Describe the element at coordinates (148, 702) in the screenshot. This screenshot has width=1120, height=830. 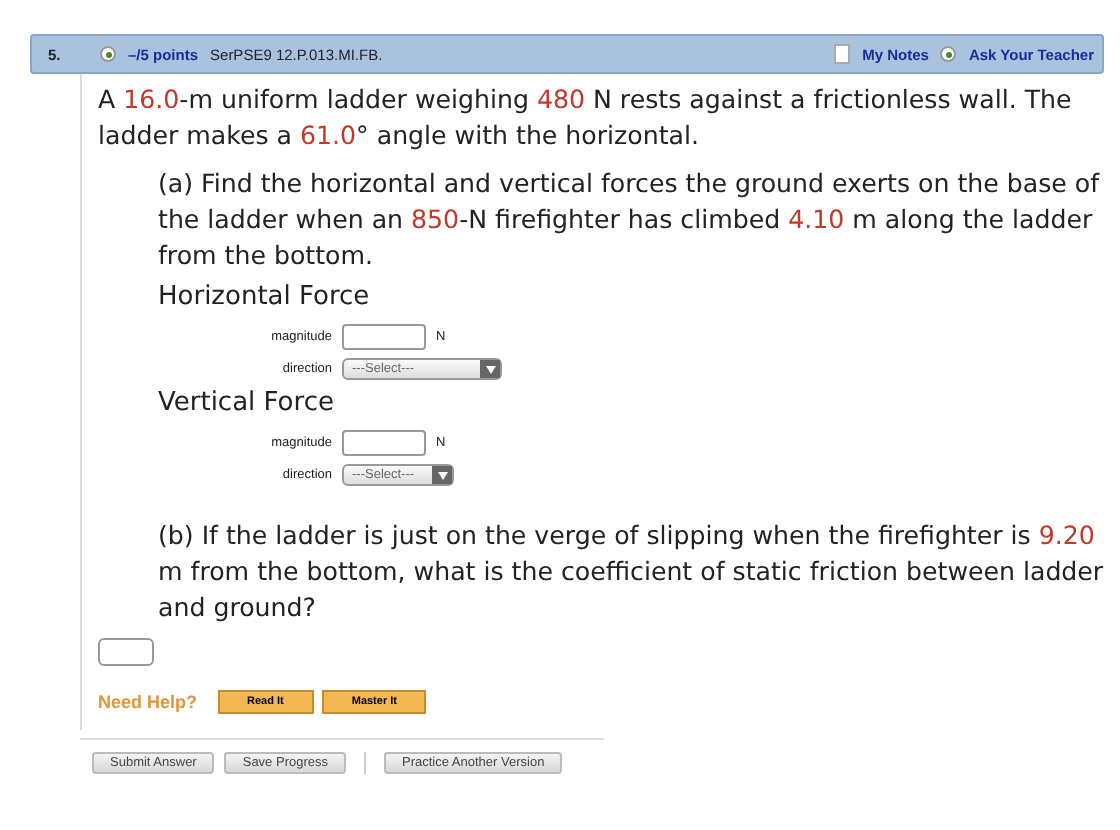
I see `need-help-label: Need Help?` at that location.